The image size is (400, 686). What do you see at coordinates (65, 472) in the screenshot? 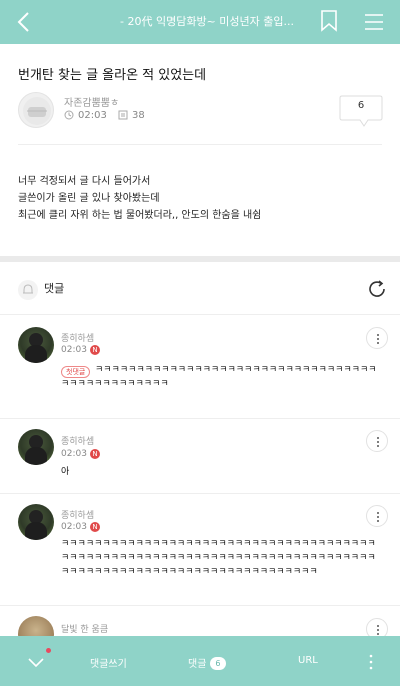
I see `comment-text: 아` at bounding box center [65, 472].